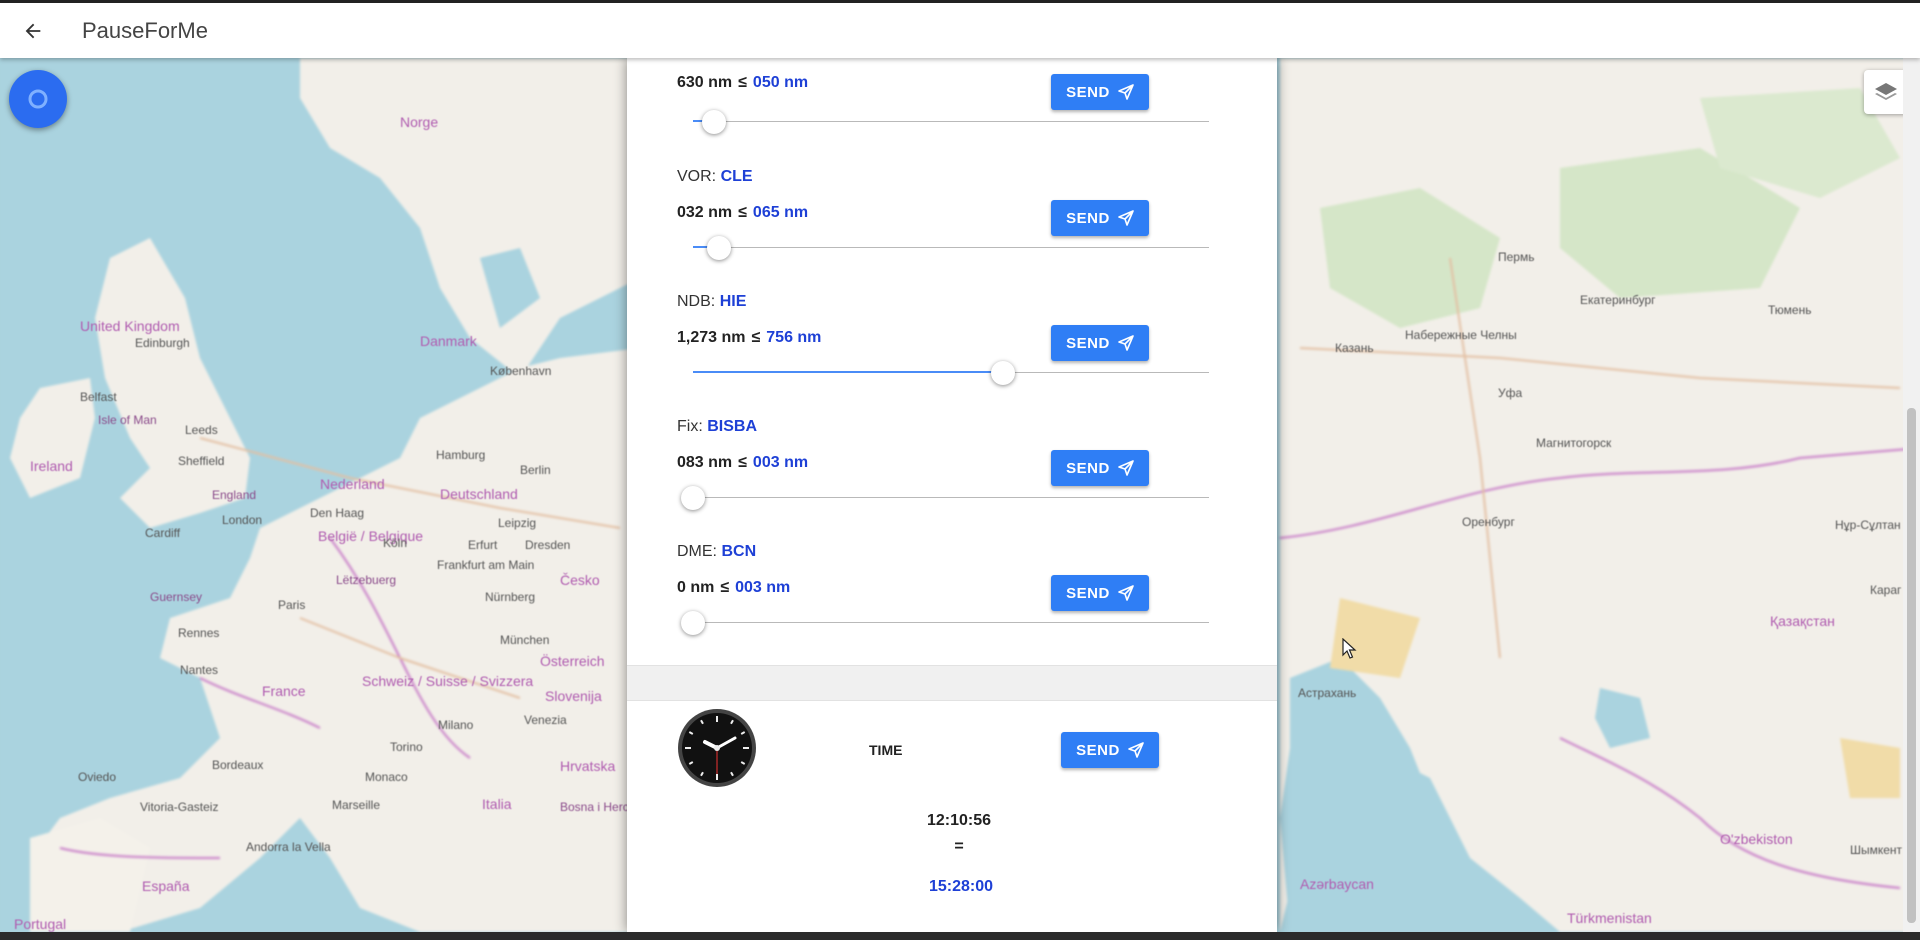 This screenshot has height=940, width=1920. I want to click on current-distance: 630 nm, so click(705, 82).